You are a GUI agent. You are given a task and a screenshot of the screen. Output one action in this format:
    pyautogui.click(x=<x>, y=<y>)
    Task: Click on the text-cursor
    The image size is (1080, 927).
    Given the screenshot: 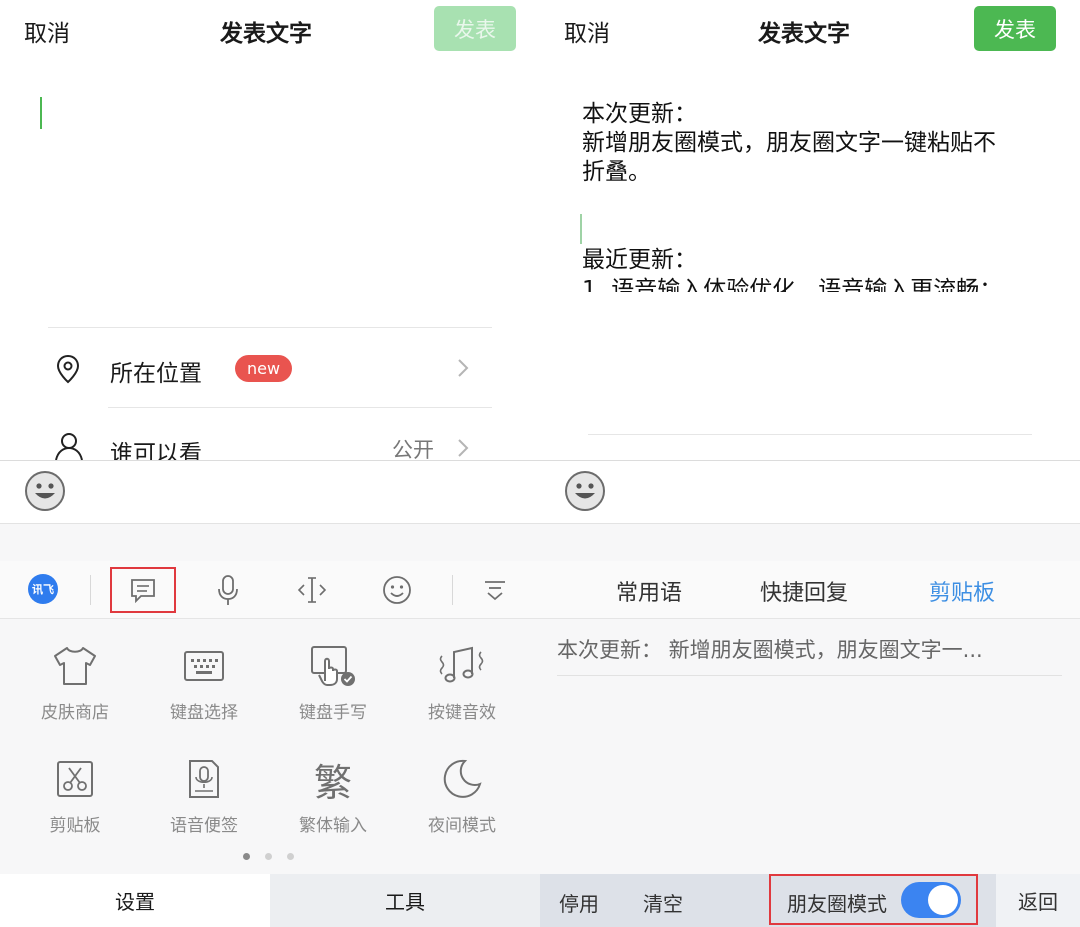 What is the action you would take?
    pyautogui.click(x=581, y=229)
    